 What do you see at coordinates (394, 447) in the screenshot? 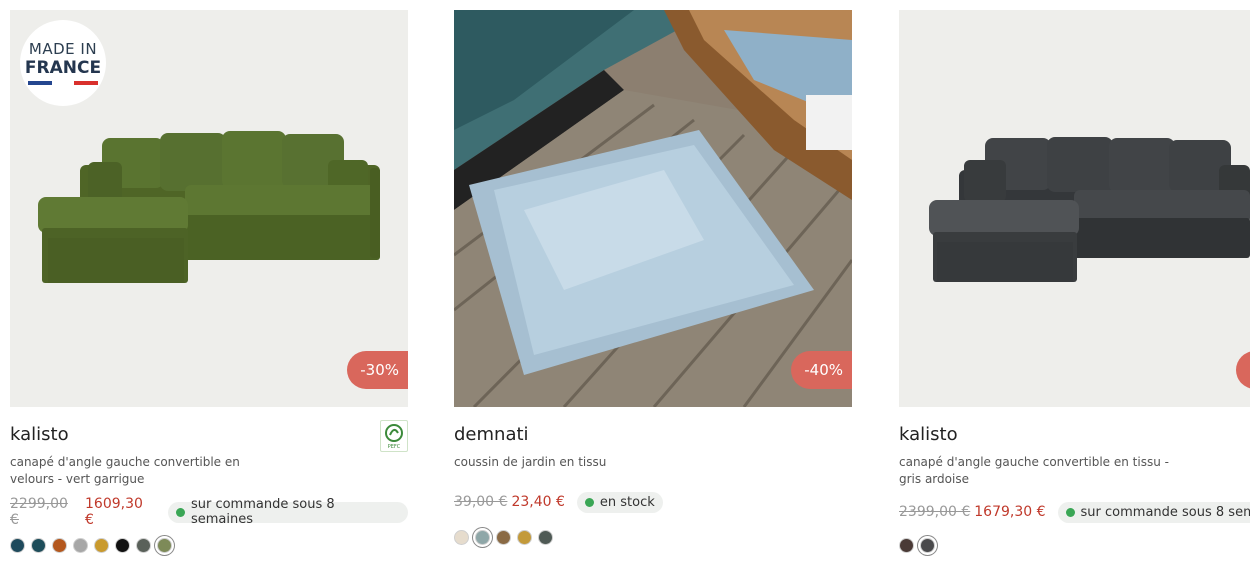
I see `svg-text: PEFC` at bounding box center [394, 447].